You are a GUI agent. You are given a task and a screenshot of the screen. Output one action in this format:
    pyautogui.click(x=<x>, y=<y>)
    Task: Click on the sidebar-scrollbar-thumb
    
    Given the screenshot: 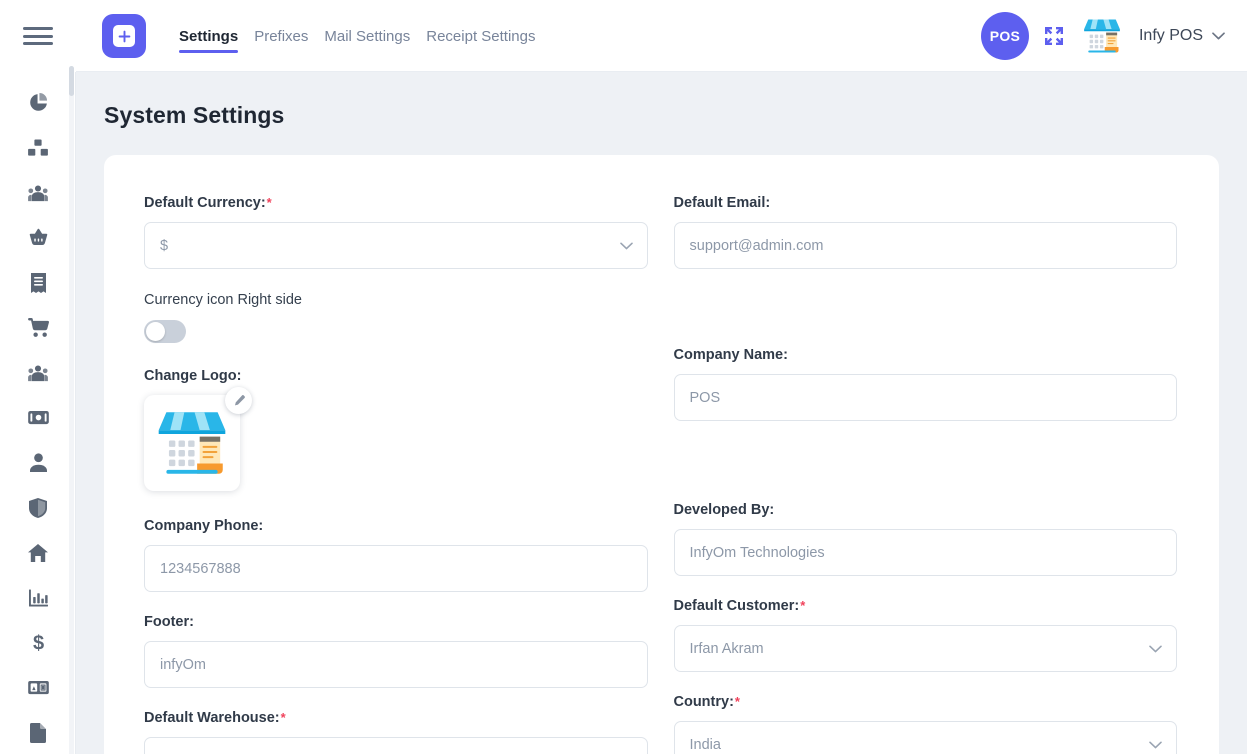 What is the action you would take?
    pyautogui.click(x=71, y=81)
    